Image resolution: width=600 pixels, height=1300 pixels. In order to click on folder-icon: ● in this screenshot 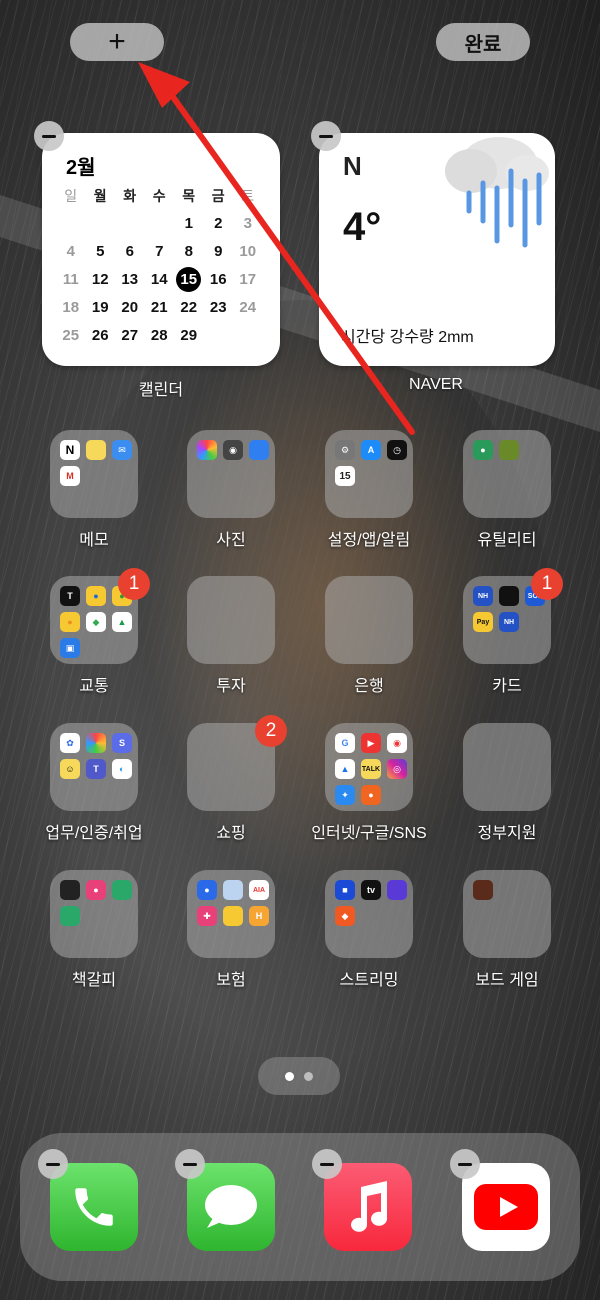, I will do `click(507, 474)`.